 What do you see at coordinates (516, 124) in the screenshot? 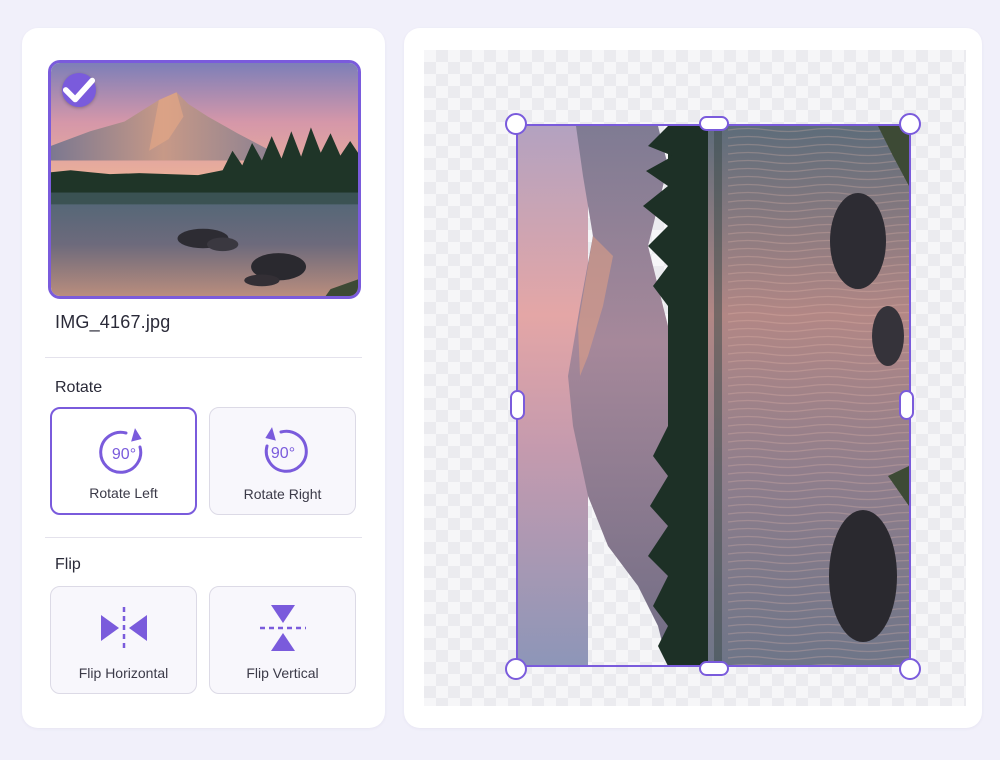
I see `crop-handle-top-left` at bounding box center [516, 124].